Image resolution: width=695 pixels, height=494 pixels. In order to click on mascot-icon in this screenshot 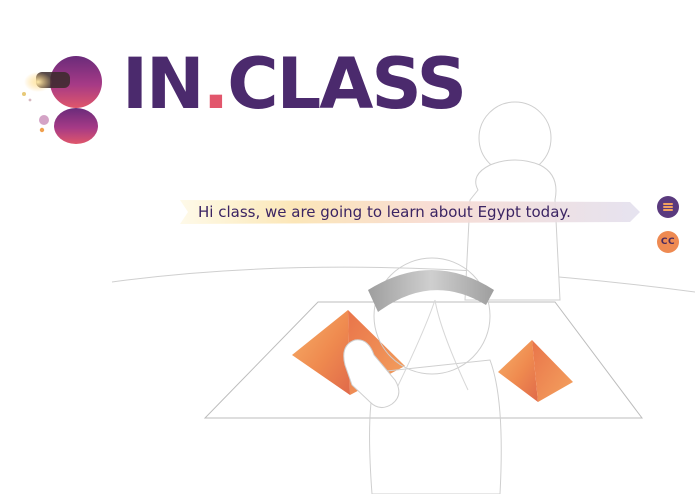, I will do `click(62, 100)`.